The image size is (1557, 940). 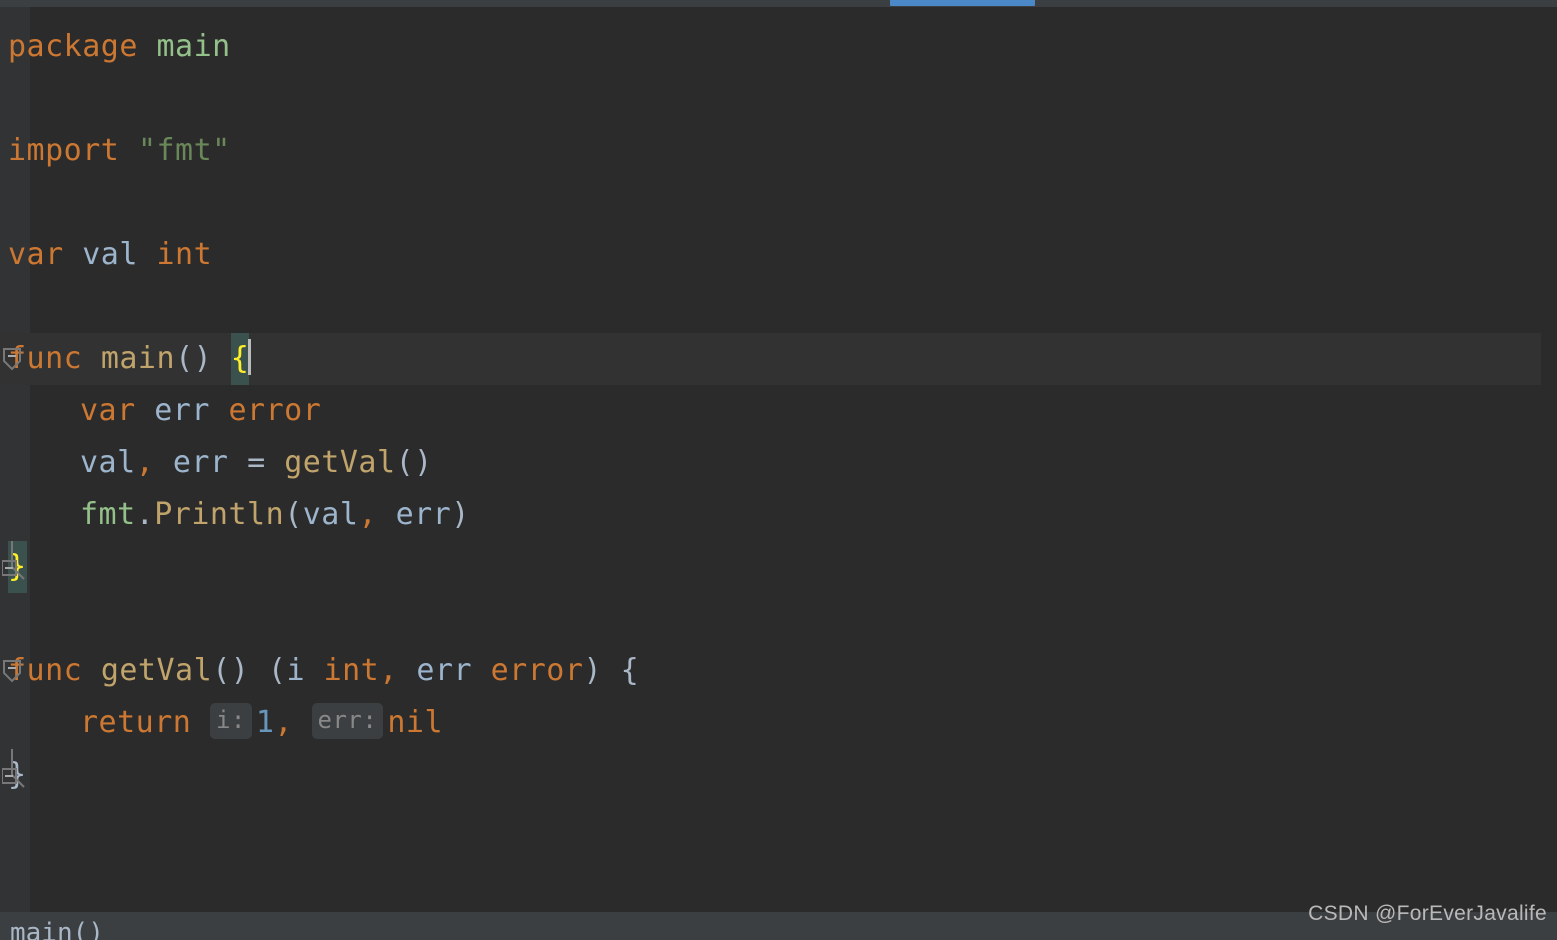 What do you see at coordinates (347, 721) in the screenshot?
I see `parameter-hint-inlay: err:` at bounding box center [347, 721].